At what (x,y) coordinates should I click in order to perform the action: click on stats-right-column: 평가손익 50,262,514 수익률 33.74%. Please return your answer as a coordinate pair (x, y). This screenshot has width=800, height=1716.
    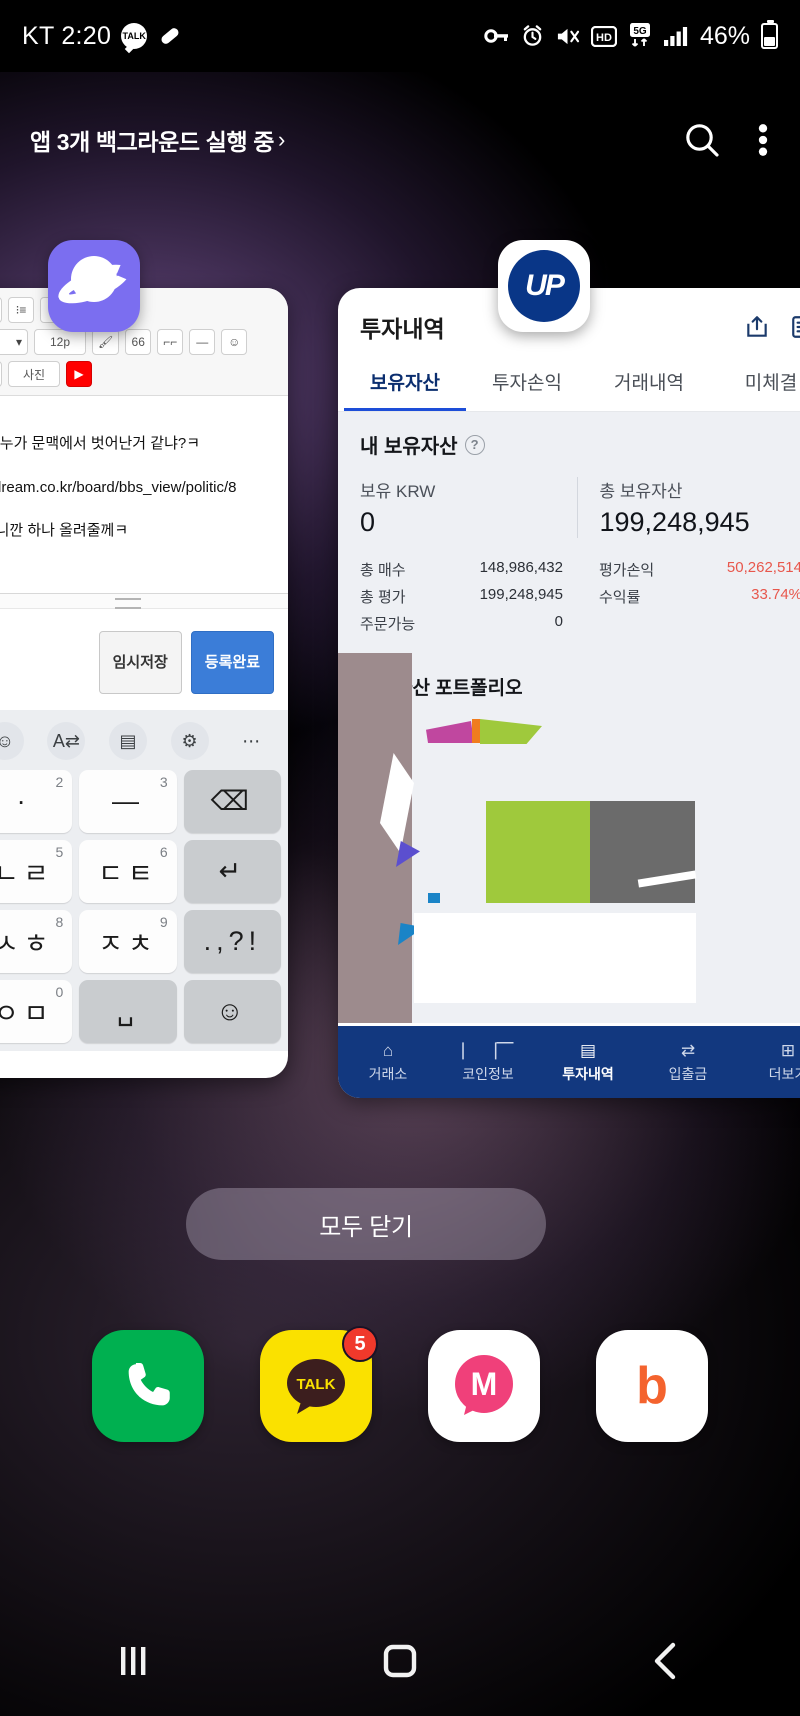
    Looking at the image, I should click on (688, 596).